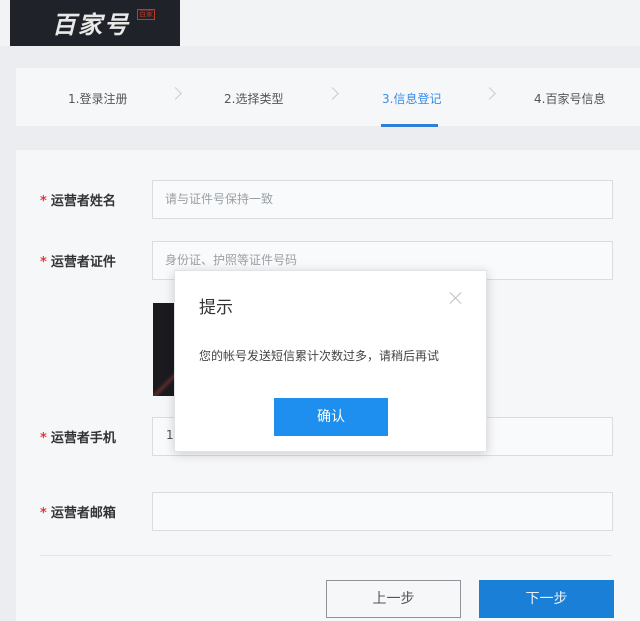  Describe the element at coordinates (456, 298) in the screenshot. I see `close-icon` at that location.